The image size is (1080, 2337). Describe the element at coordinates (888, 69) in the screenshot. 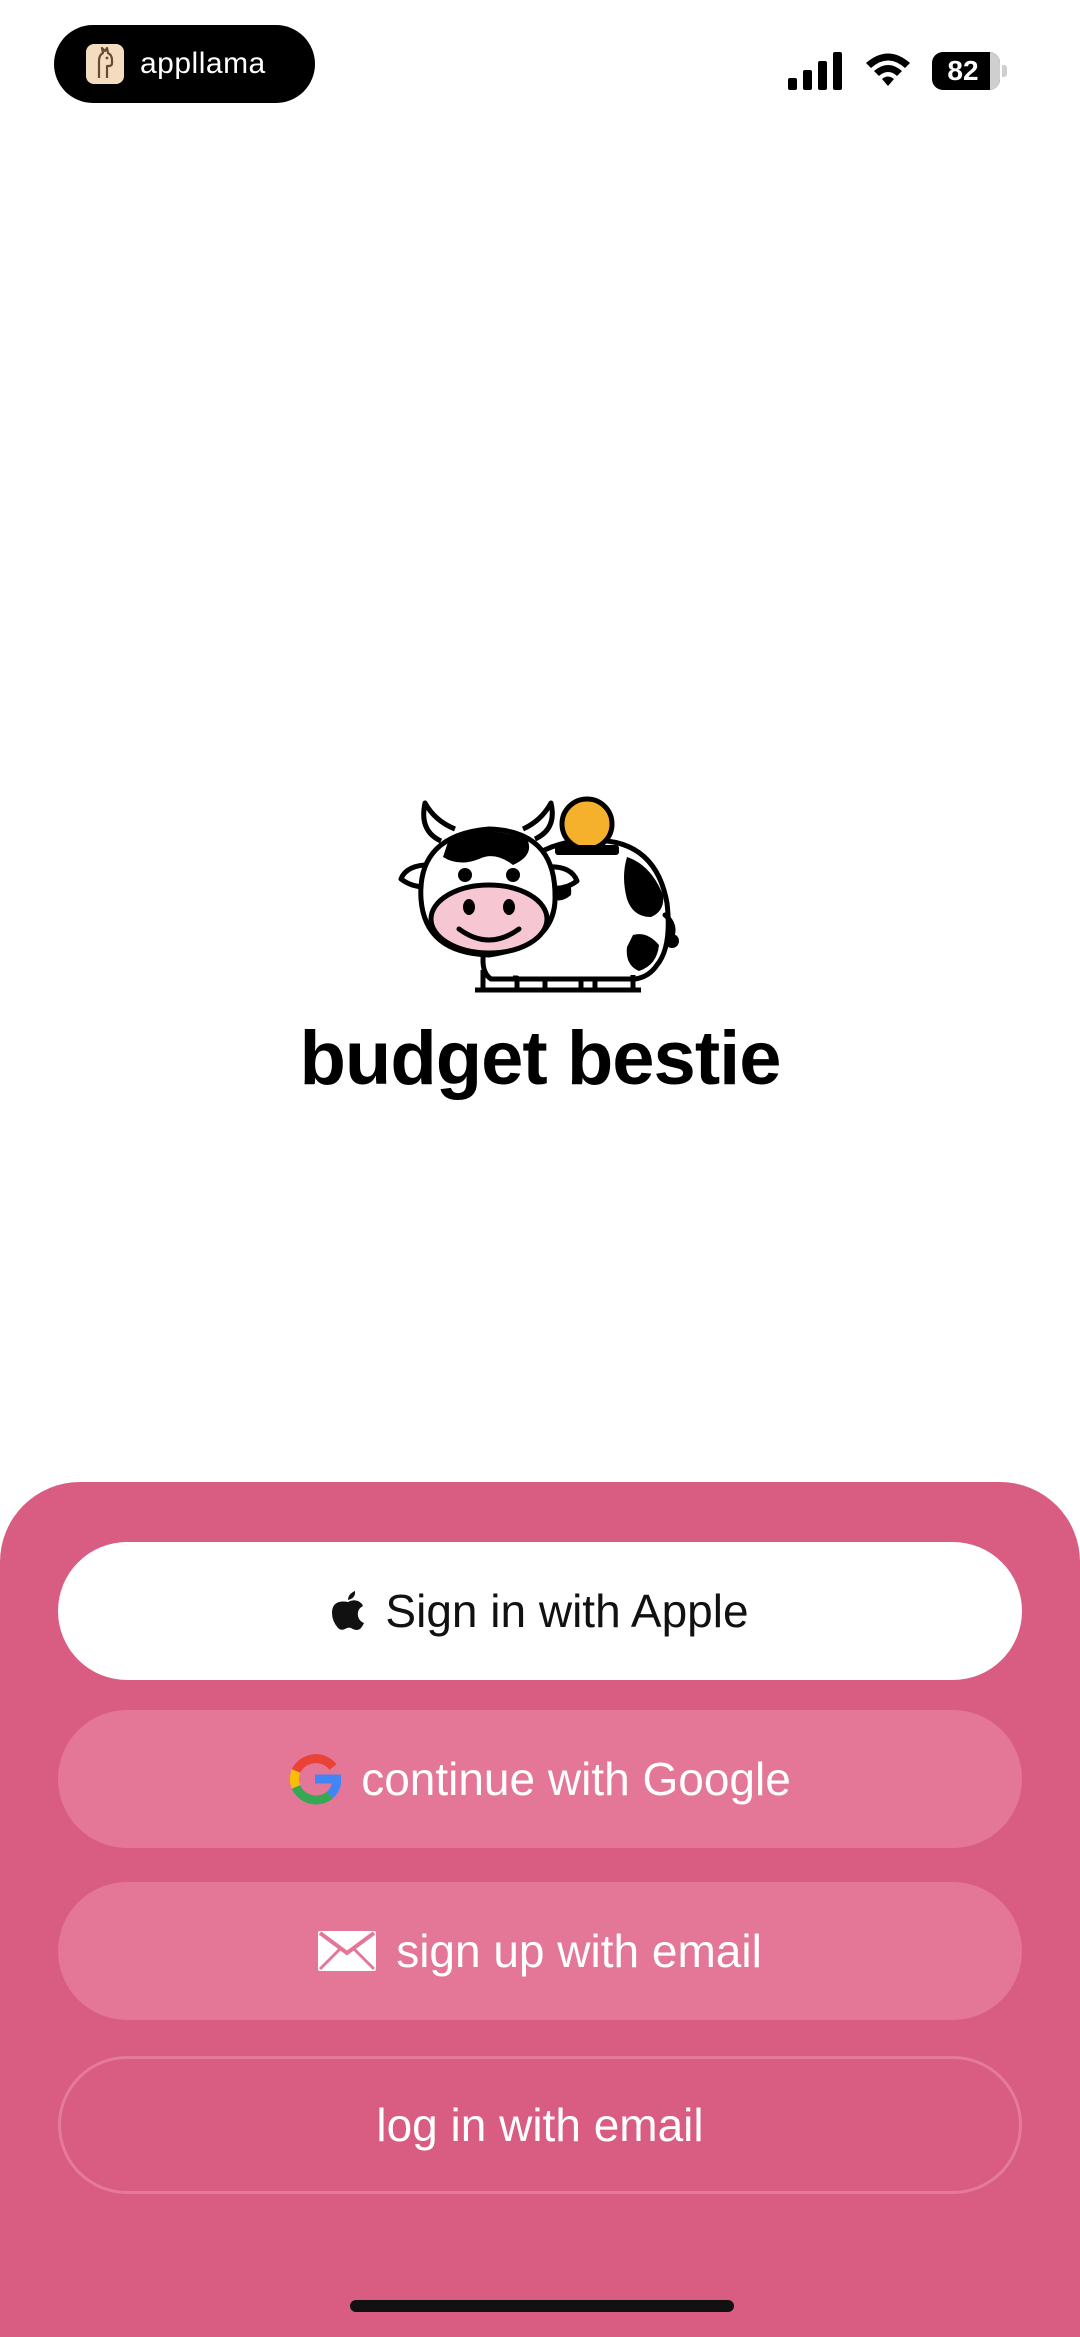

I see `wifi-icon` at that location.